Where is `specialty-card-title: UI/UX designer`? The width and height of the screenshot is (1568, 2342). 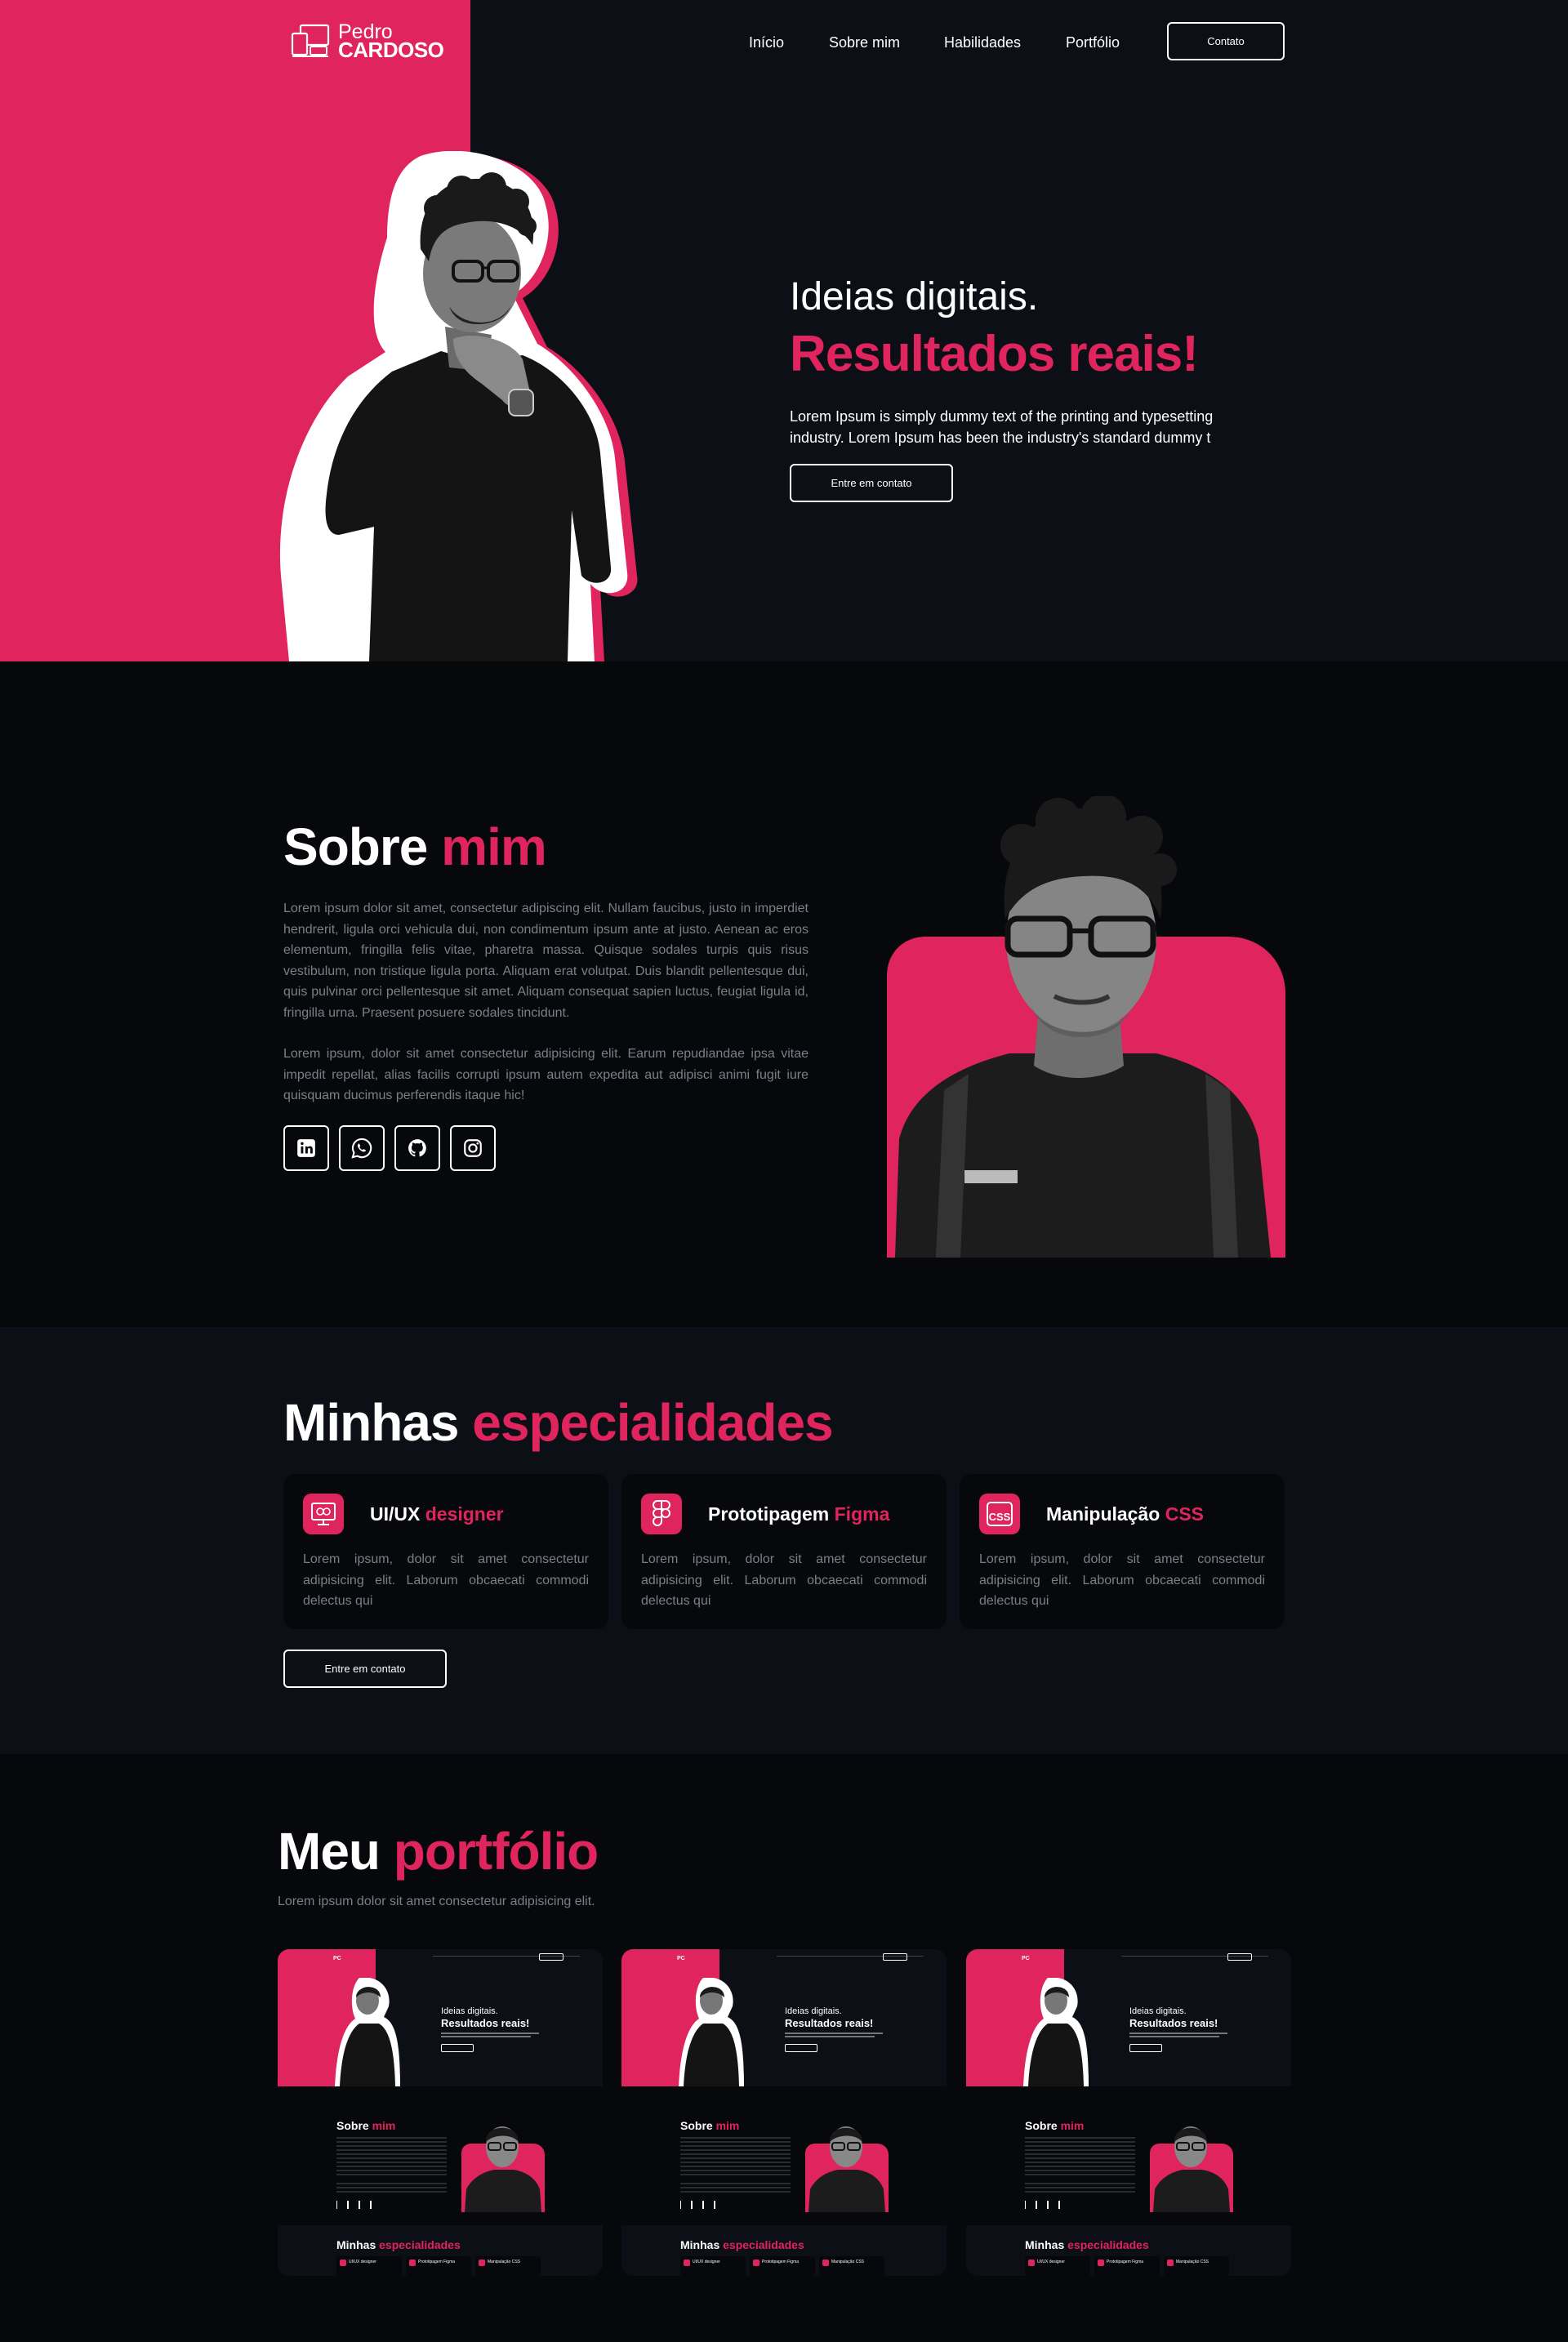 specialty-card-title: UI/UX designer is located at coordinates (437, 1514).